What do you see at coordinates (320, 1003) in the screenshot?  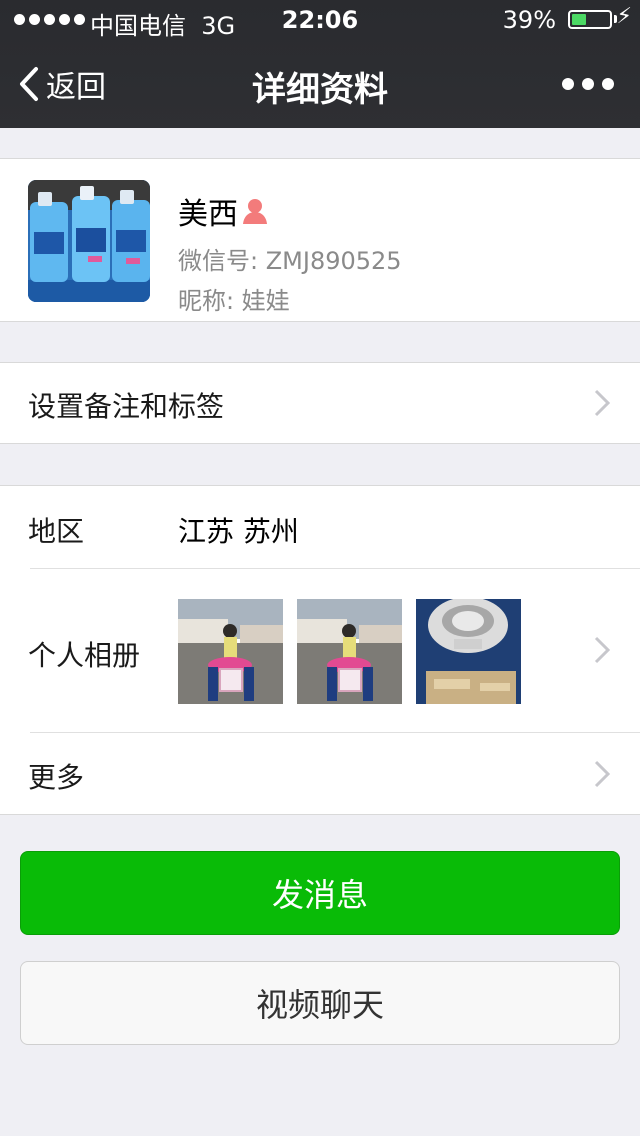 I see `video-chat-button: 视频聊天` at bounding box center [320, 1003].